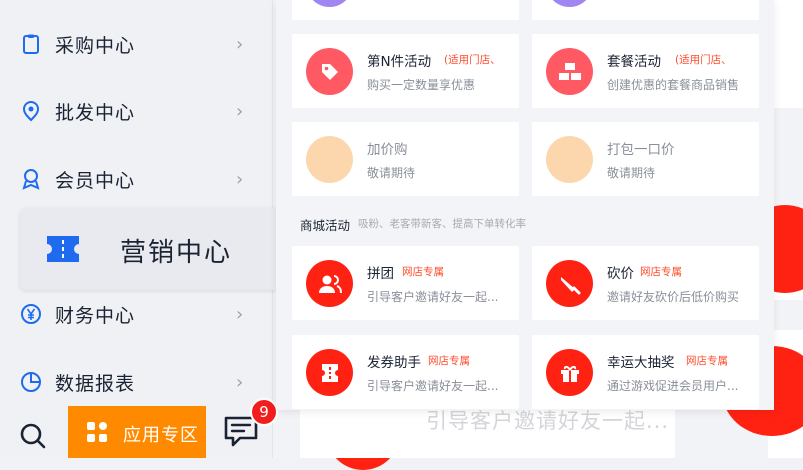  Describe the element at coordinates (405, 159) in the screenshot. I see `submenu-card-add-price: 加价购 敬请期待` at that location.